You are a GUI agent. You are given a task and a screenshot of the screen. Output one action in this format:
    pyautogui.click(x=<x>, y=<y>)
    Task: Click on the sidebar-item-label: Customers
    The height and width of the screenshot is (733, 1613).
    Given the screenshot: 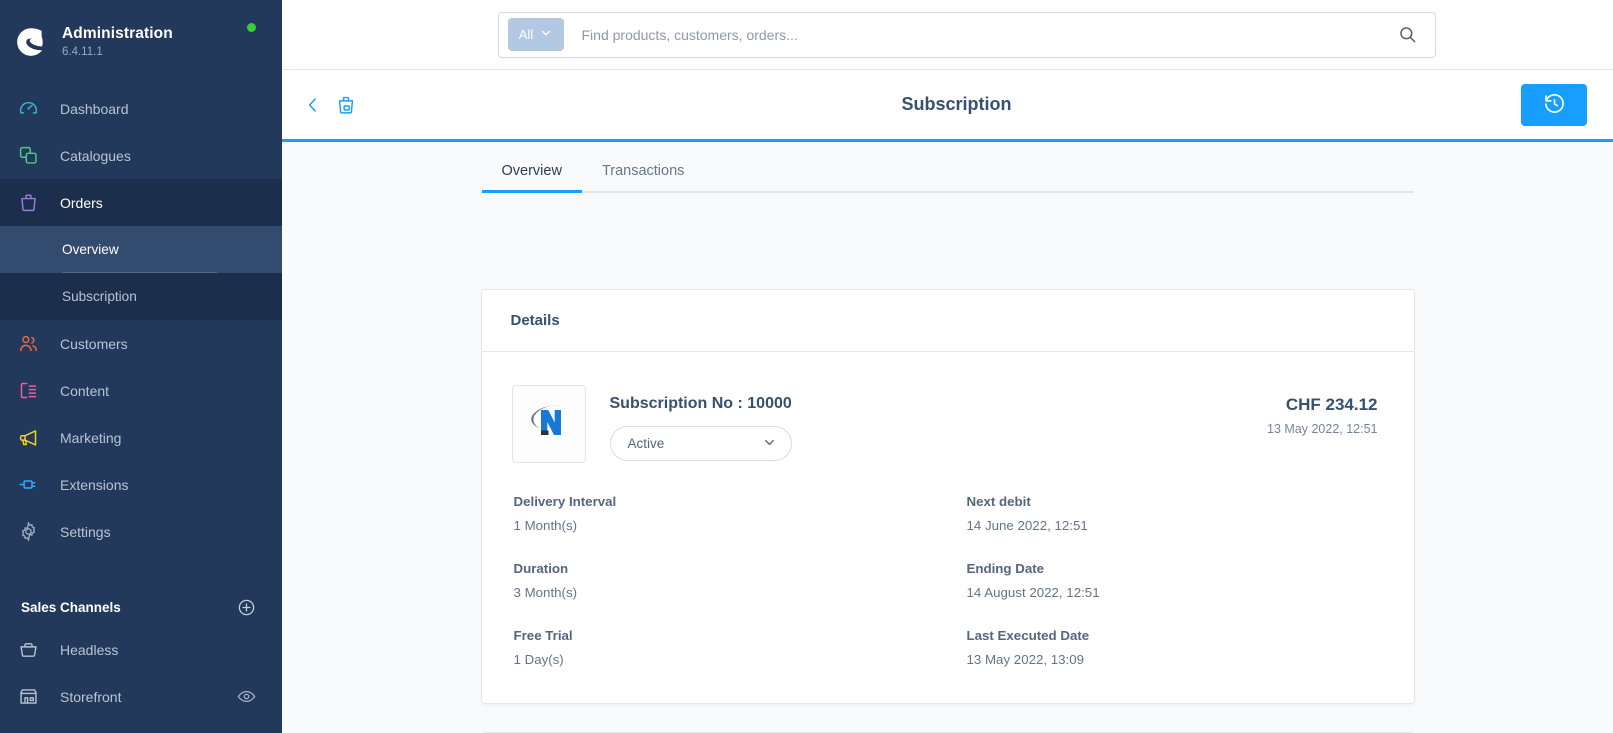 What is the action you would take?
    pyautogui.click(x=94, y=343)
    